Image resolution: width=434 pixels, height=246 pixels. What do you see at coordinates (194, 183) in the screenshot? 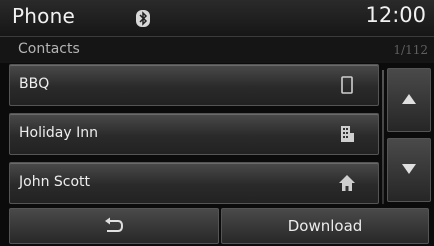
I see `contact-row-john-scott: John Scott` at bounding box center [194, 183].